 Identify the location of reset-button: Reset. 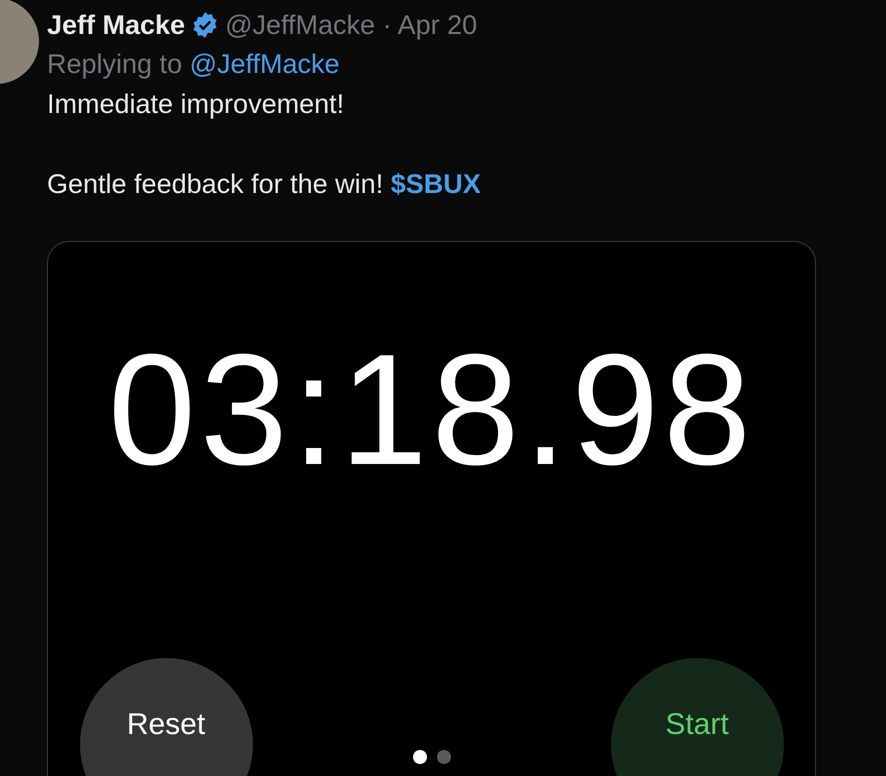
(166, 717).